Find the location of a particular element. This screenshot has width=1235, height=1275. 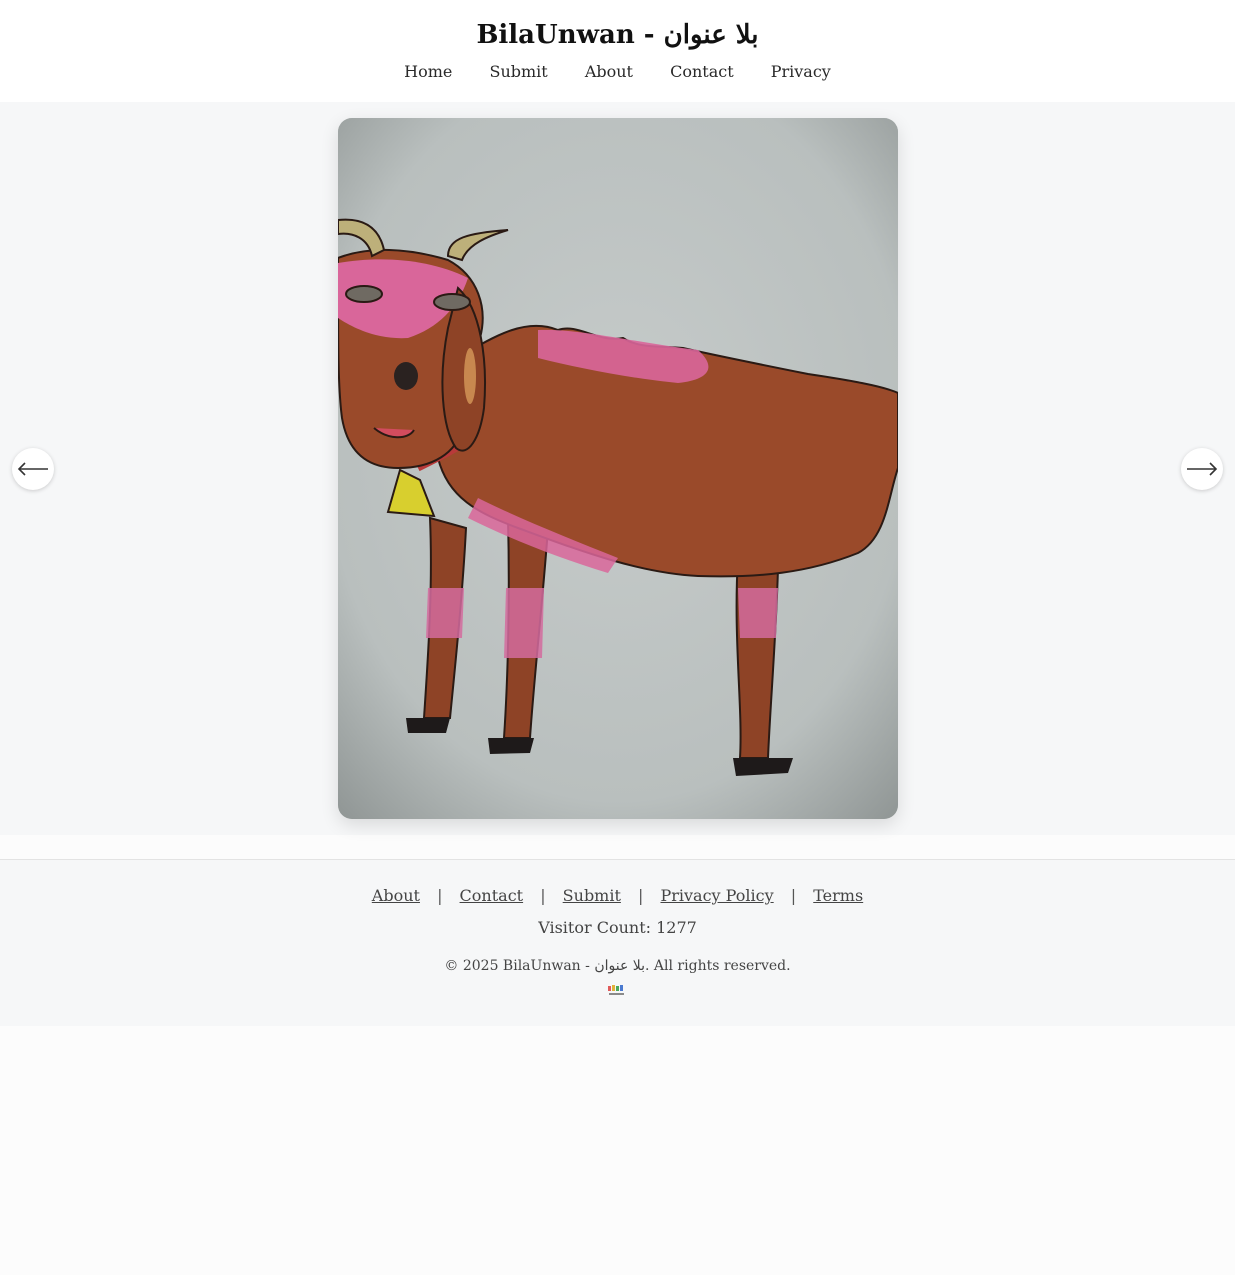

nav-submit: Submit is located at coordinates (518, 71).